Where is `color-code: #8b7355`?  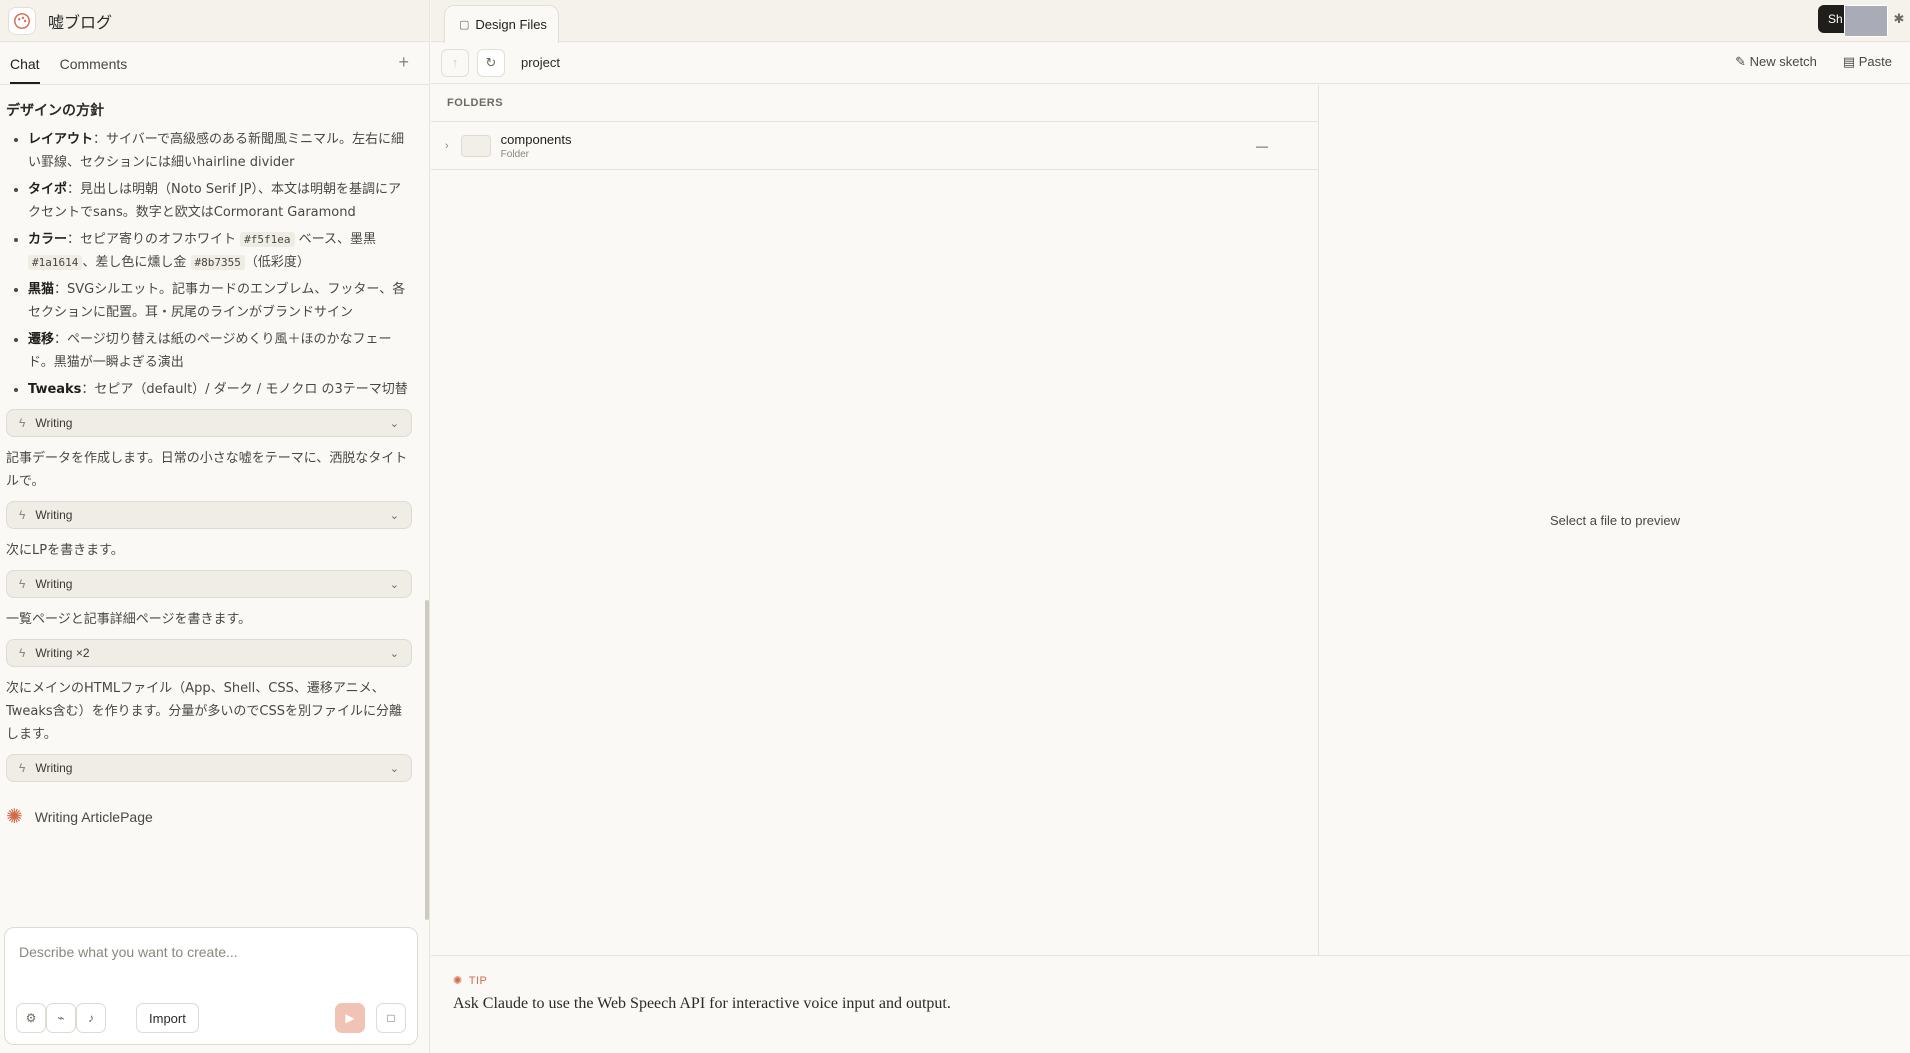 color-code: #8b7355 is located at coordinates (217, 262).